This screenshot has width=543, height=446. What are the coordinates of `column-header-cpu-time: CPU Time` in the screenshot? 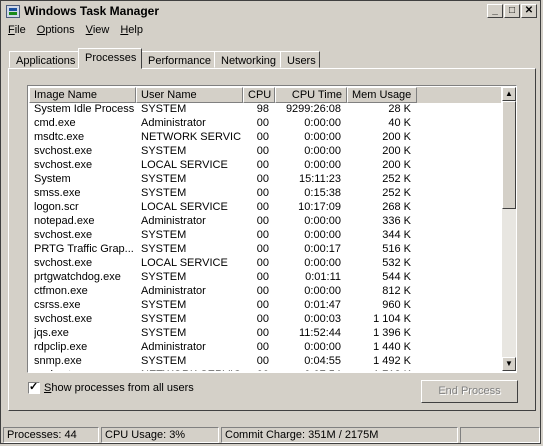 It's located at (311, 95).